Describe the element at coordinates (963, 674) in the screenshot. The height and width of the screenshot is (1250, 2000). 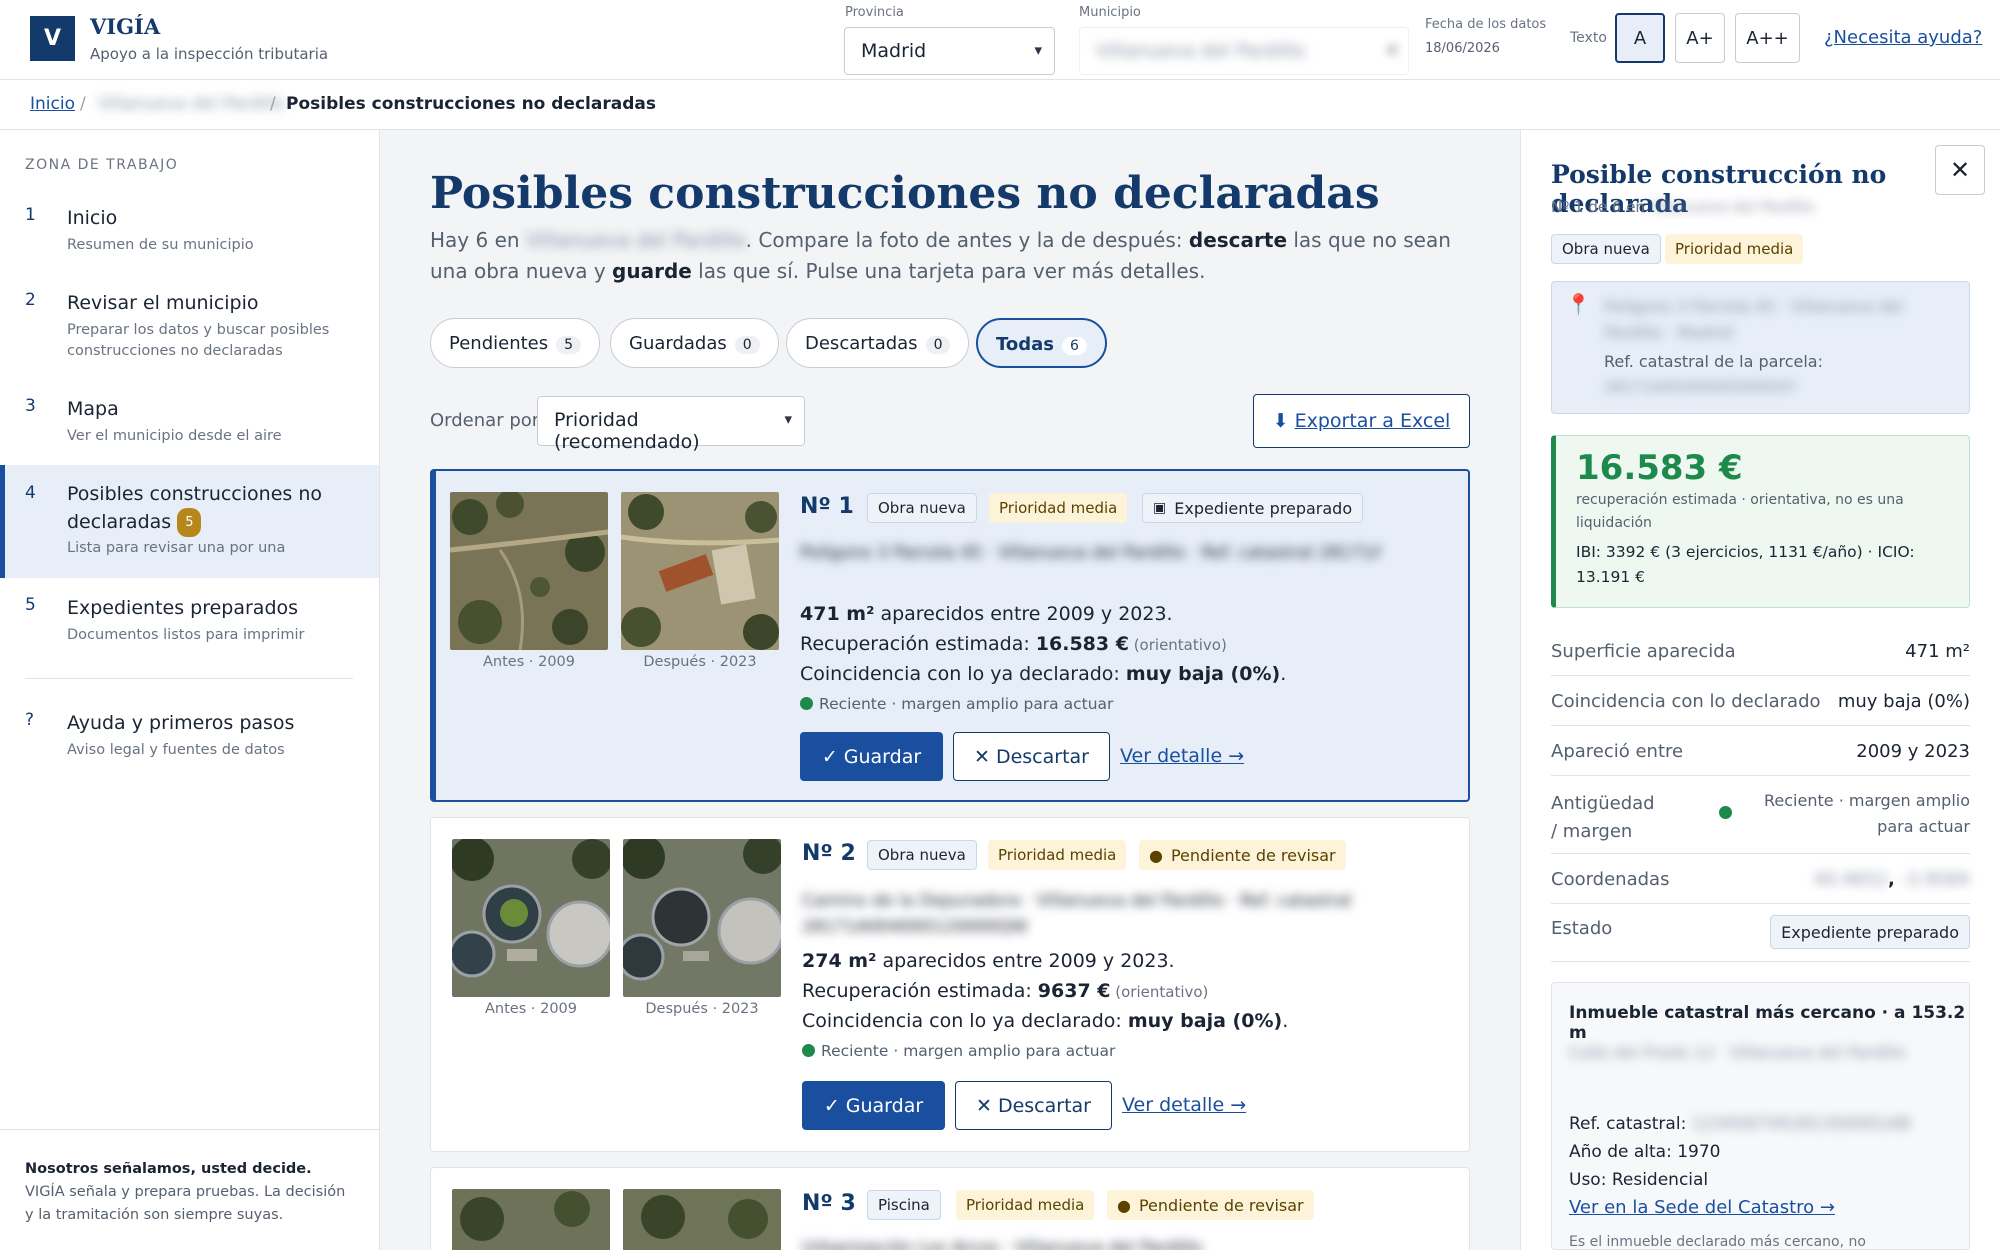
I see `coincidence-label: Coincidencia con lo ya declarado:` at that location.